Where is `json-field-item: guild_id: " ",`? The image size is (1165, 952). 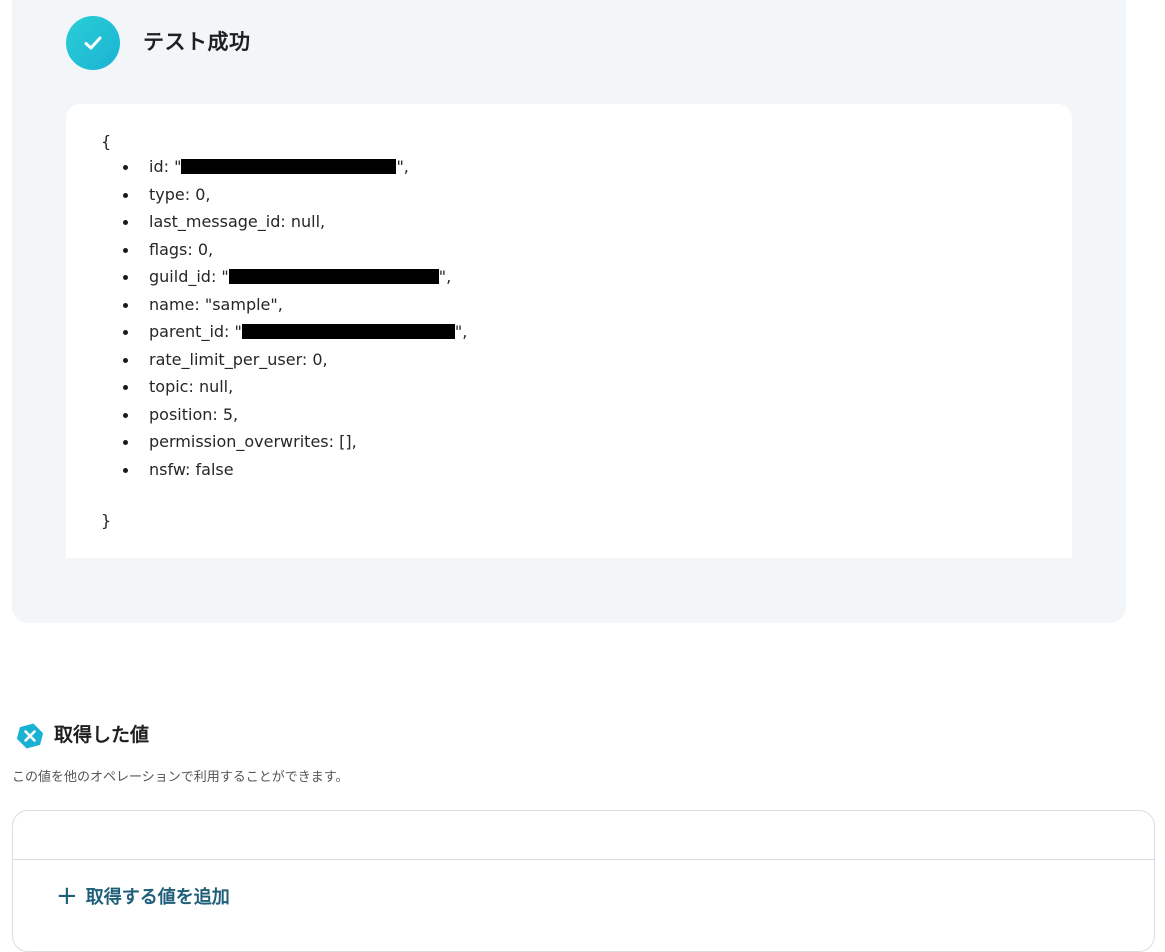 json-field-item: guild_id: " ", is located at coordinates (295, 277).